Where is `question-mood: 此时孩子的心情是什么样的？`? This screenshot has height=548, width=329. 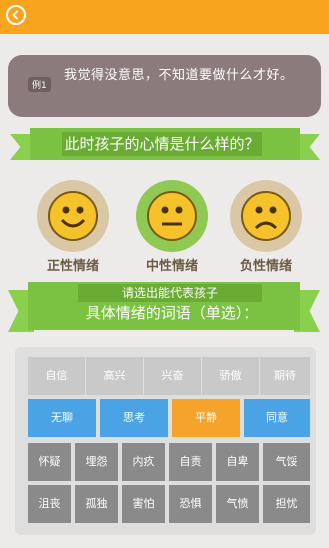 question-mood: 此时孩子的心情是什么样的？ is located at coordinates (162, 144).